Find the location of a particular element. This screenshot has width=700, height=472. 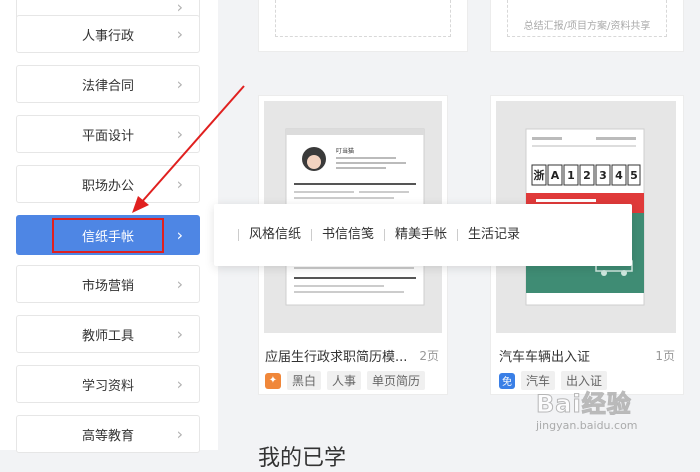

baidu-jingyan-watermark: Bai经验 jingyan.baidu.com is located at coordinates (587, 408).